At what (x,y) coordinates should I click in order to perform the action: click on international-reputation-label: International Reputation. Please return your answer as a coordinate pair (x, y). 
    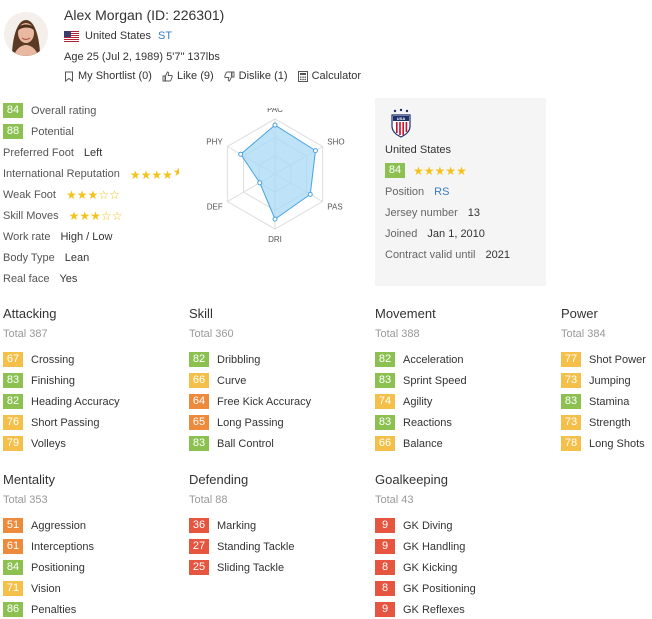
    Looking at the image, I should click on (61, 173).